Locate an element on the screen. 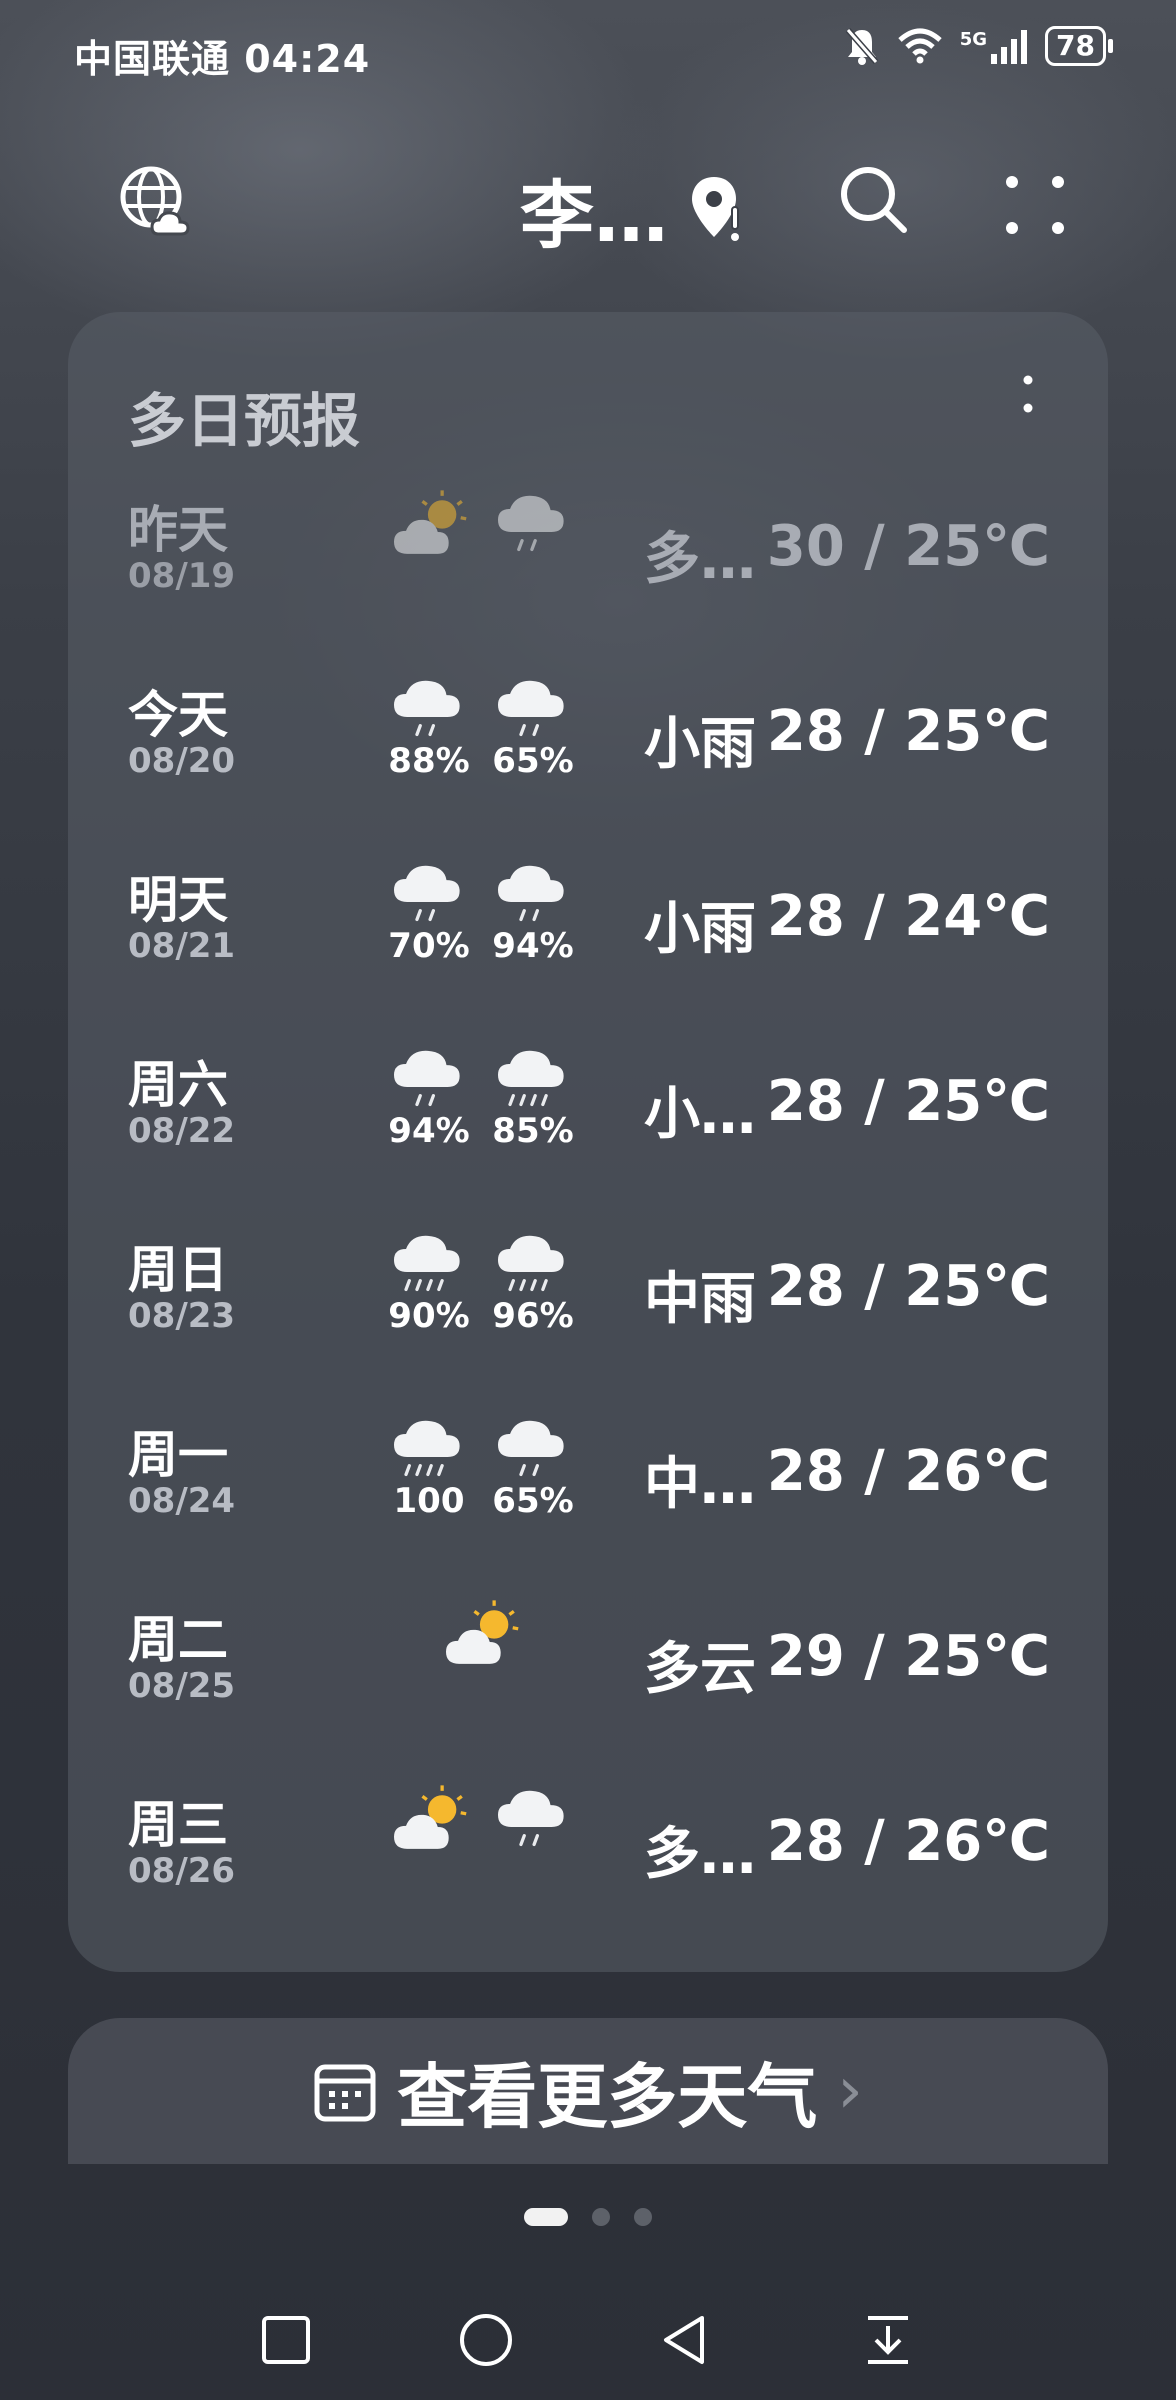 Image resolution: width=1176 pixels, height=2400 pixels. forecast-day-label: 周二 is located at coordinates (178, 1640).